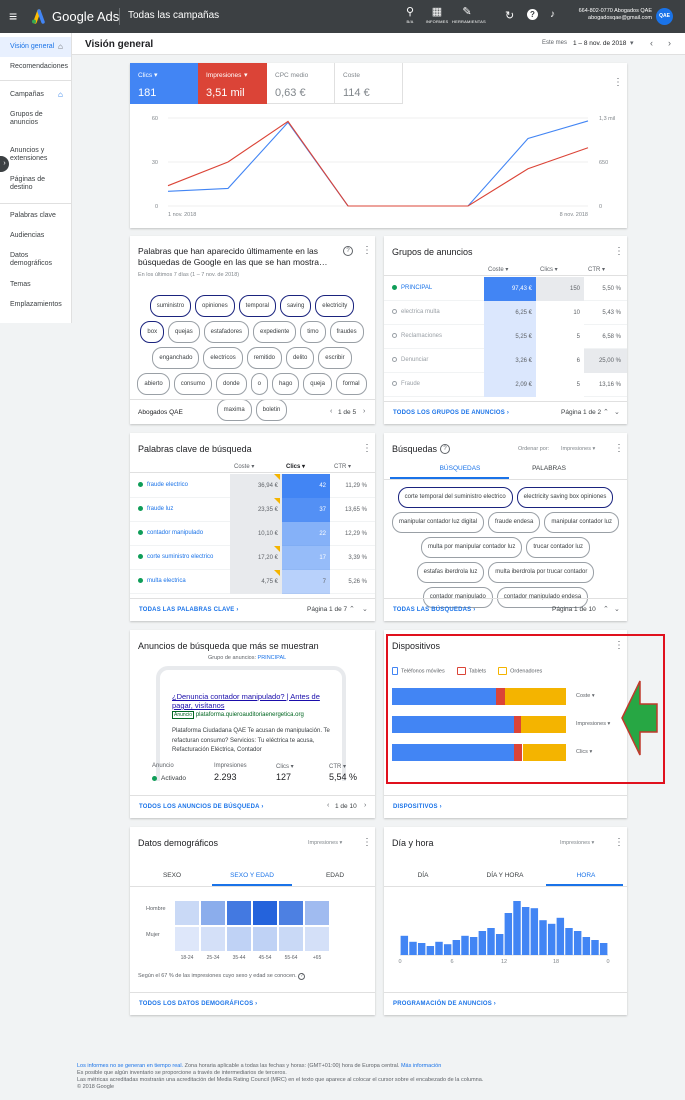 The width and height of the screenshot is (685, 1100). Describe the element at coordinates (170, 533) in the screenshot. I see `row-name: contador manipulado` at that location.